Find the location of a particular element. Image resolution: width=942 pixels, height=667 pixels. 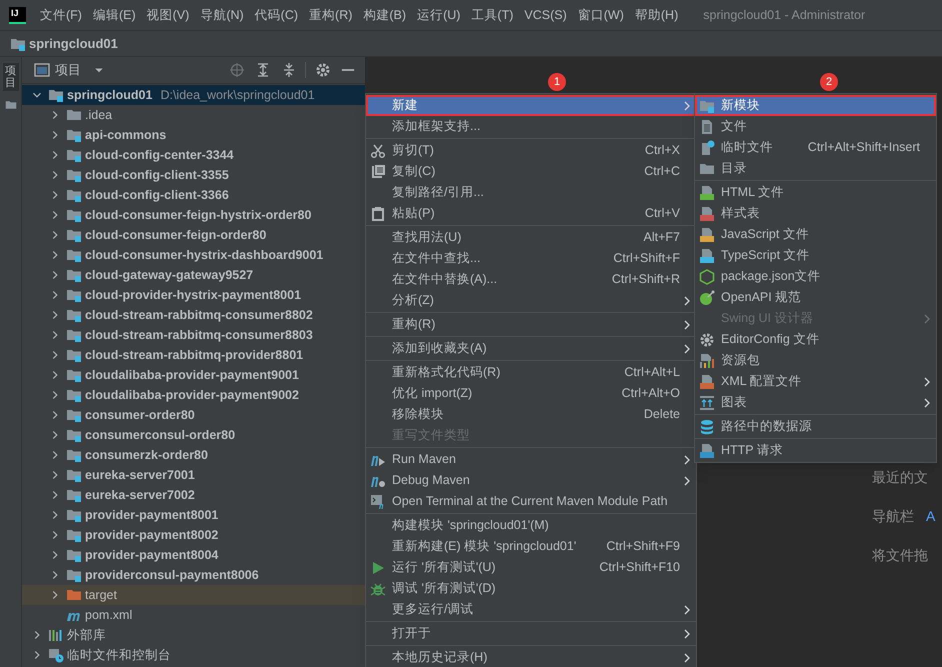

menu-item: JavaScript 文件 is located at coordinates (815, 234).